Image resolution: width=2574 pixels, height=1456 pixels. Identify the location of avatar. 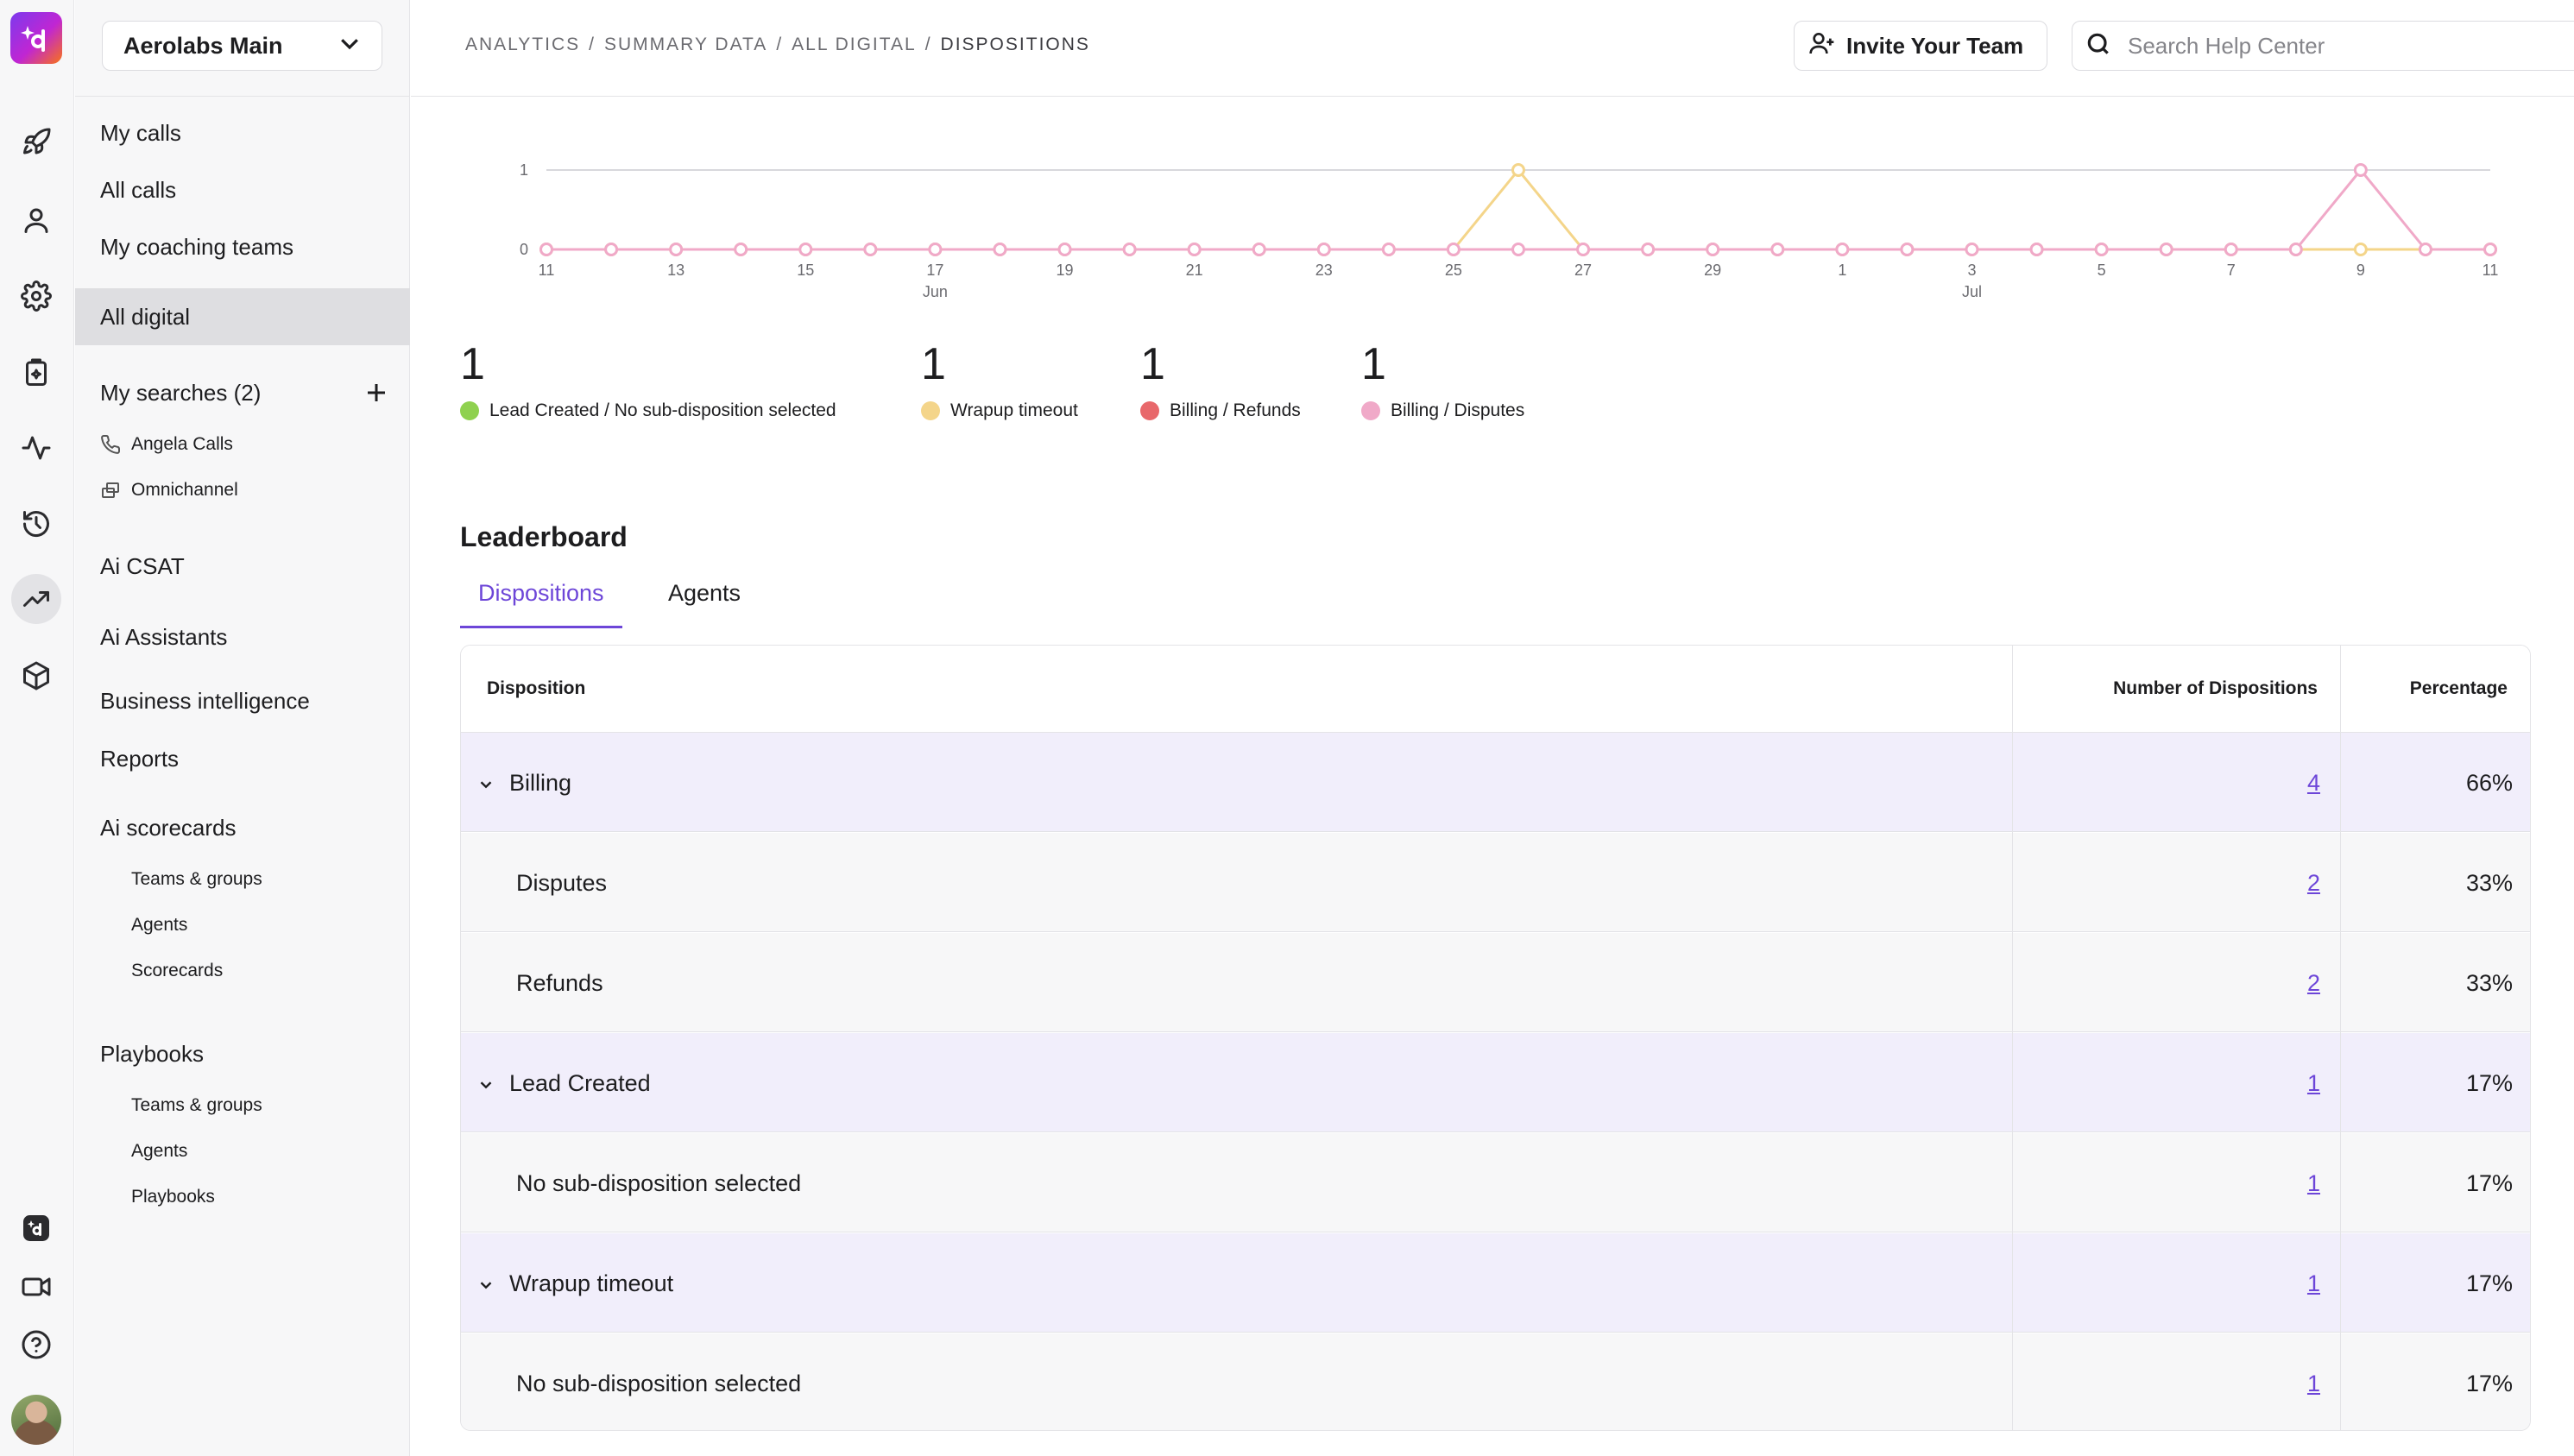
(36, 1420).